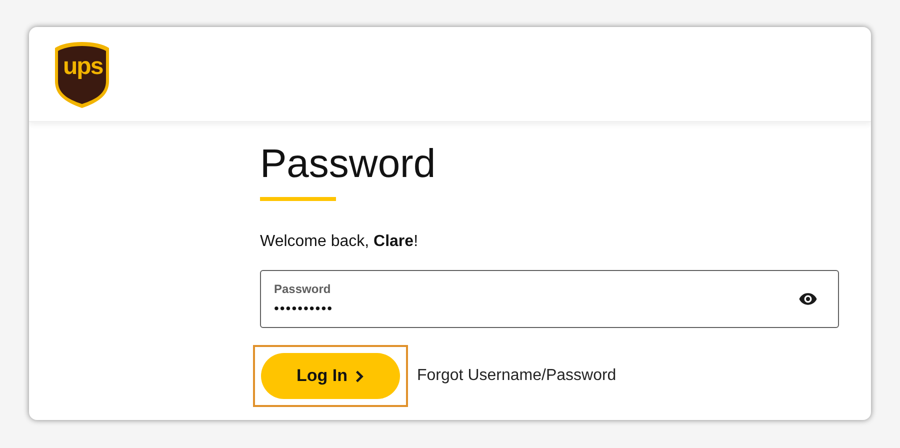 This screenshot has width=900, height=448. Describe the element at coordinates (303, 289) in the screenshot. I see `field-label: Password` at that location.